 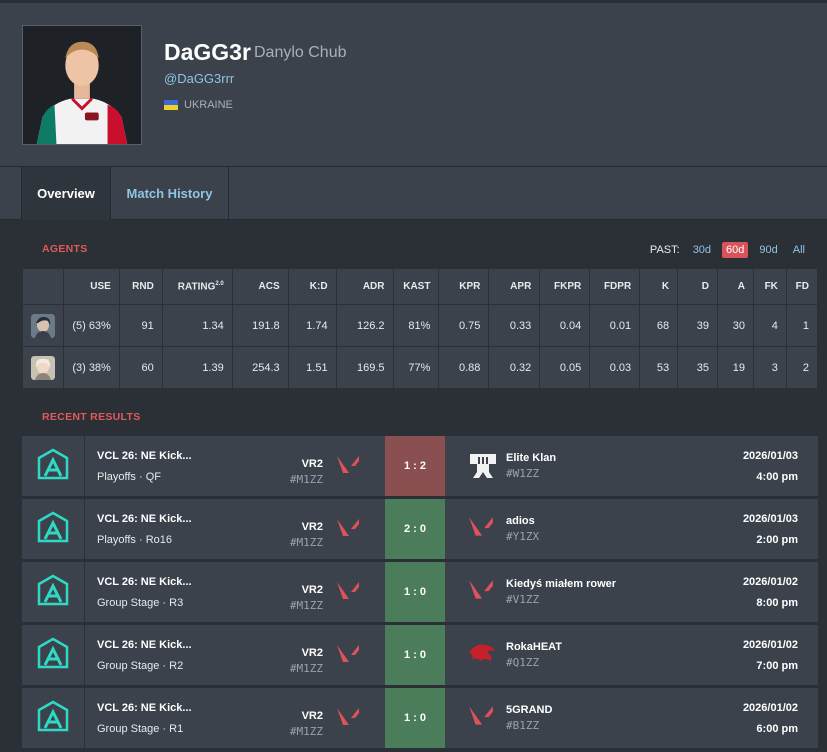 What do you see at coordinates (483, 466) in the screenshot?
I see `elite-klan-logo-icon` at bounding box center [483, 466].